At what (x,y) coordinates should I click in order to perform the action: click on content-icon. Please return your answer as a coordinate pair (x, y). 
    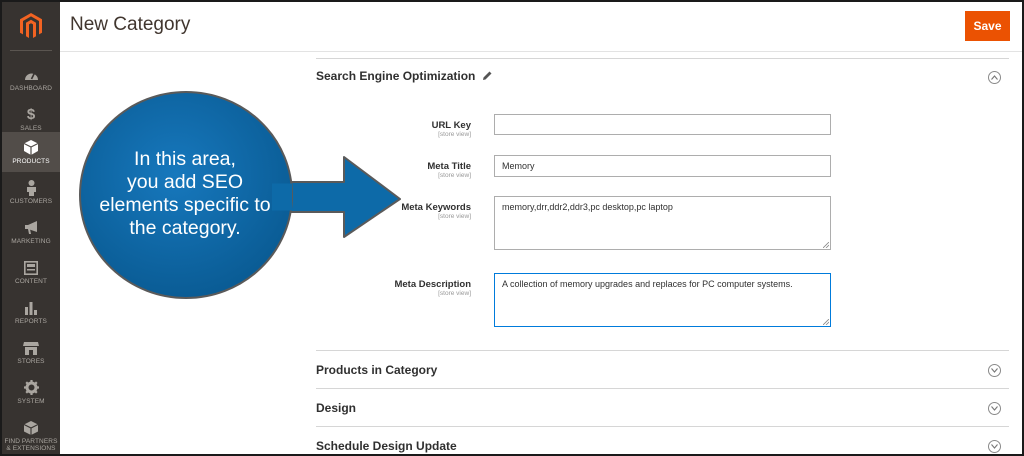
    Looking at the image, I should click on (31, 268).